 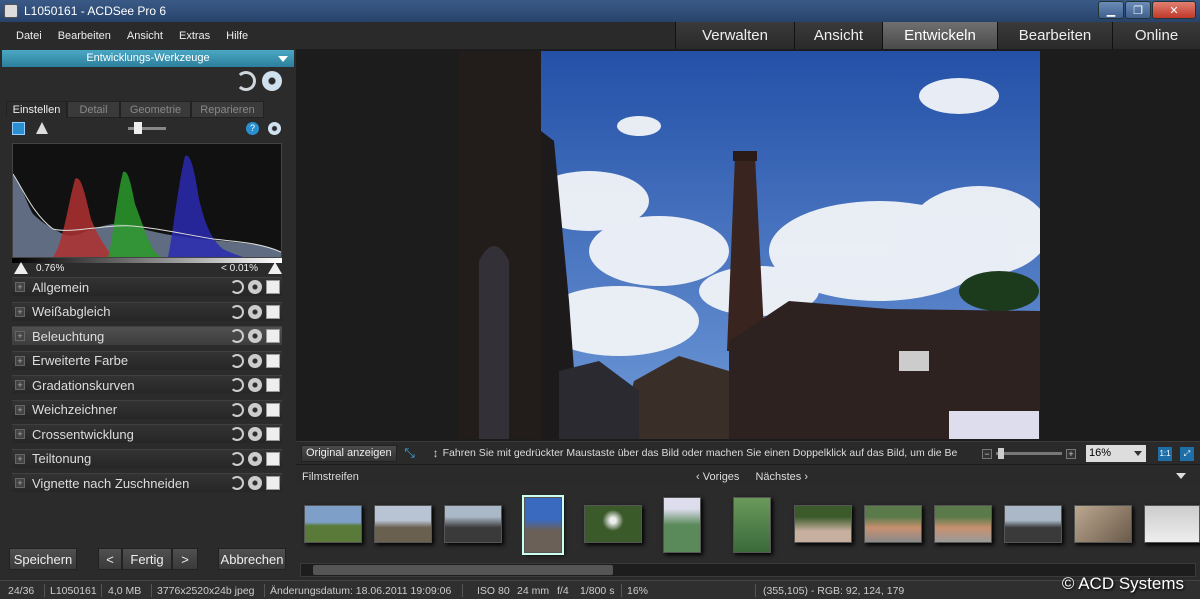 What do you see at coordinates (147, 458) in the screenshot?
I see `section-teiltonung: + Teiltonung` at bounding box center [147, 458].